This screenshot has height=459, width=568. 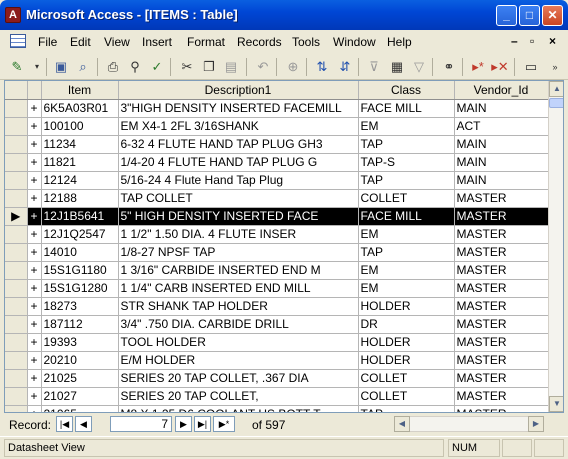 What do you see at coordinates (238, 126) in the screenshot?
I see `cell-description: EM X4-1 2FL 3/16SHANK` at bounding box center [238, 126].